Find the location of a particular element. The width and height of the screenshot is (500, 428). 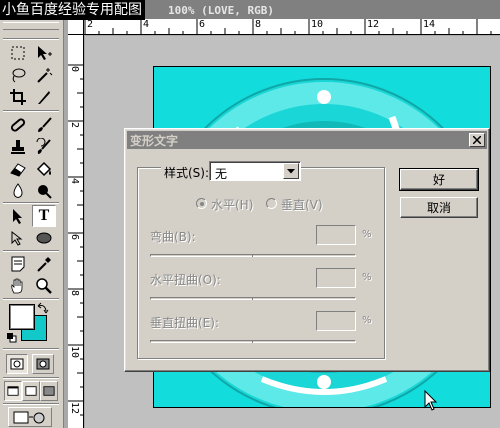

quick-mask-button is located at coordinates (43, 364).